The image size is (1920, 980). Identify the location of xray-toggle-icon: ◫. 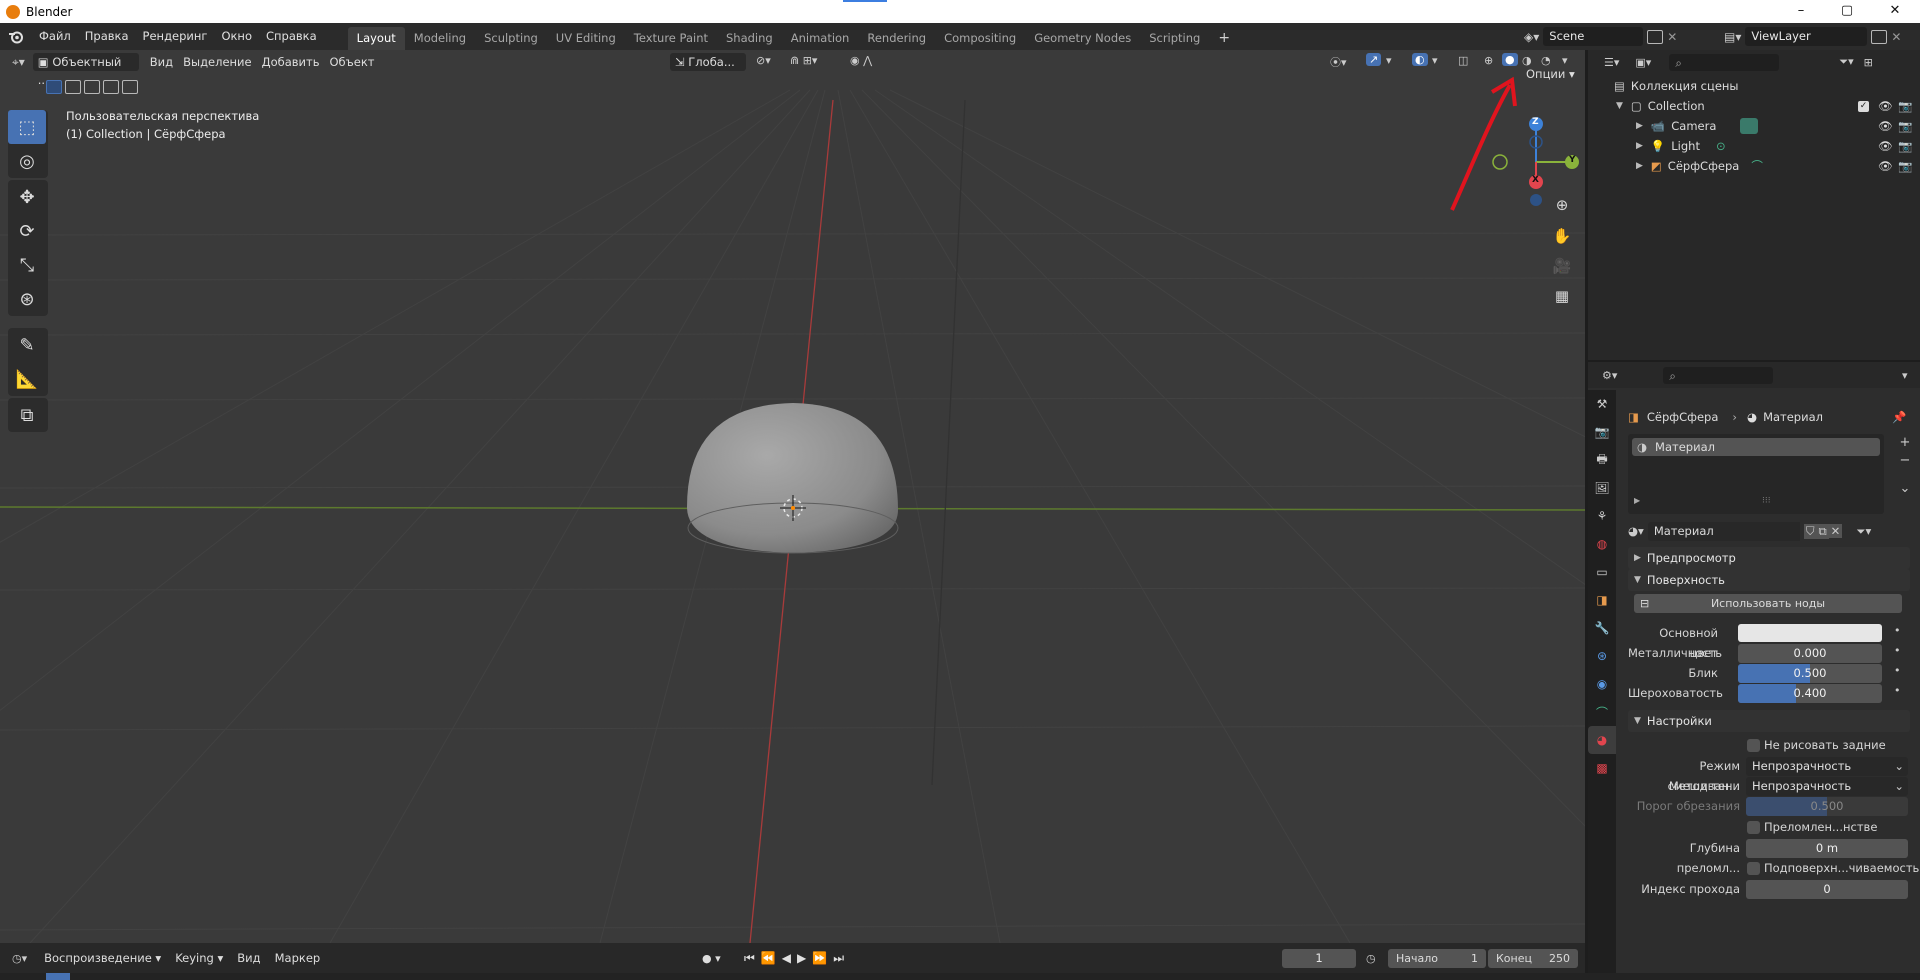
(1463, 60).